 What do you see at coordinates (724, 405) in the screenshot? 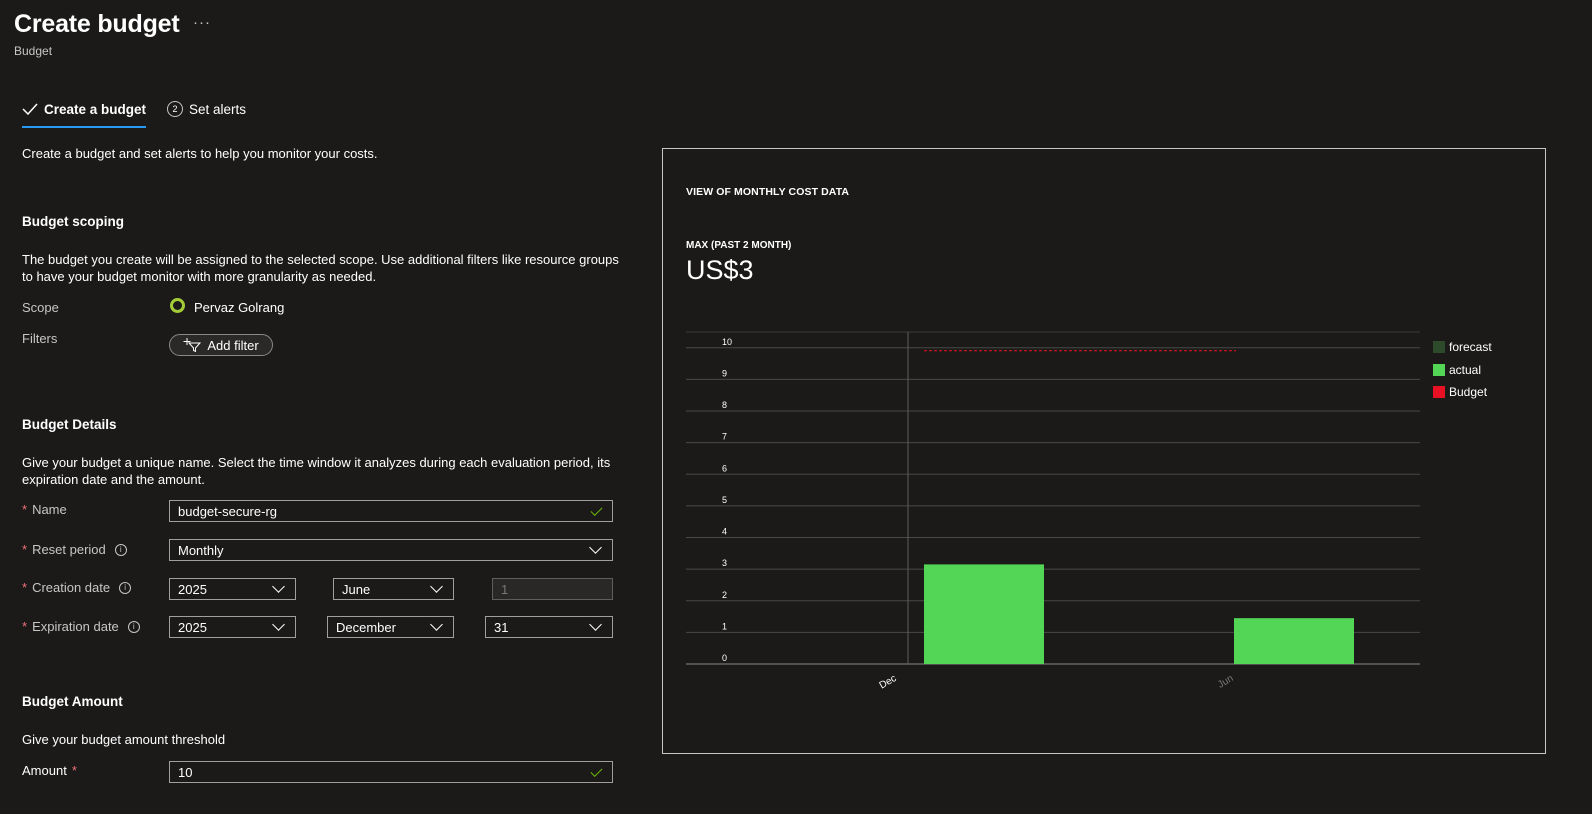
I see `y-tick-label: 8` at bounding box center [724, 405].